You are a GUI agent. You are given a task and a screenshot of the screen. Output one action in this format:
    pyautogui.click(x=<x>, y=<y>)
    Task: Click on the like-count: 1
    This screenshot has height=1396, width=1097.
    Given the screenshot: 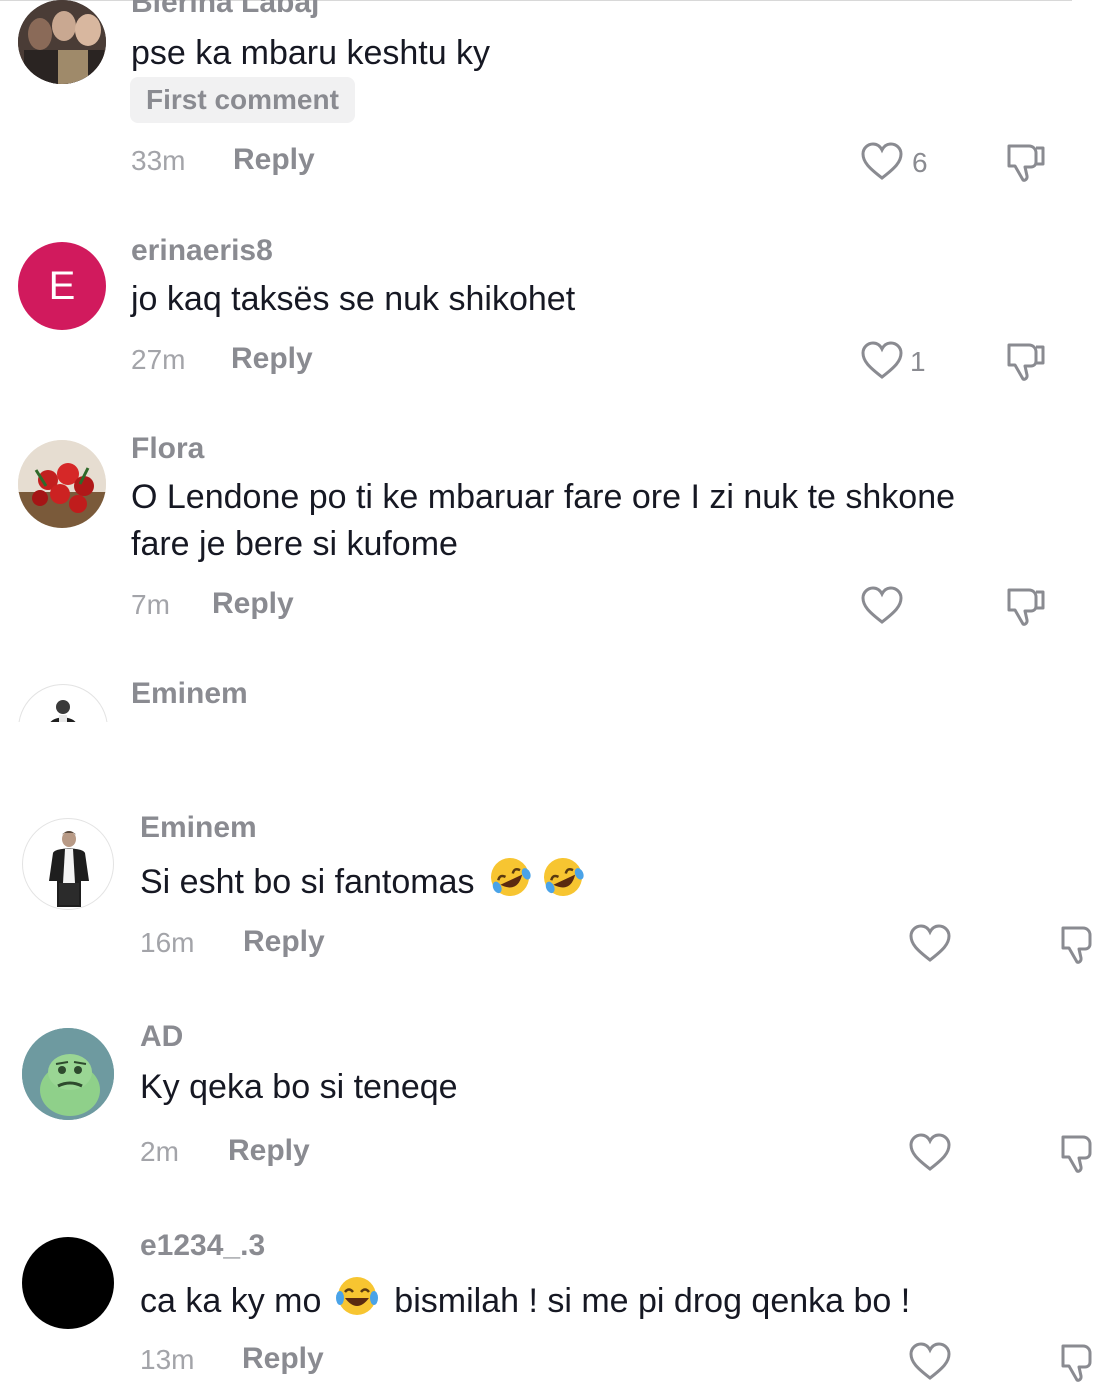 What is the action you would take?
    pyautogui.click(x=918, y=361)
    